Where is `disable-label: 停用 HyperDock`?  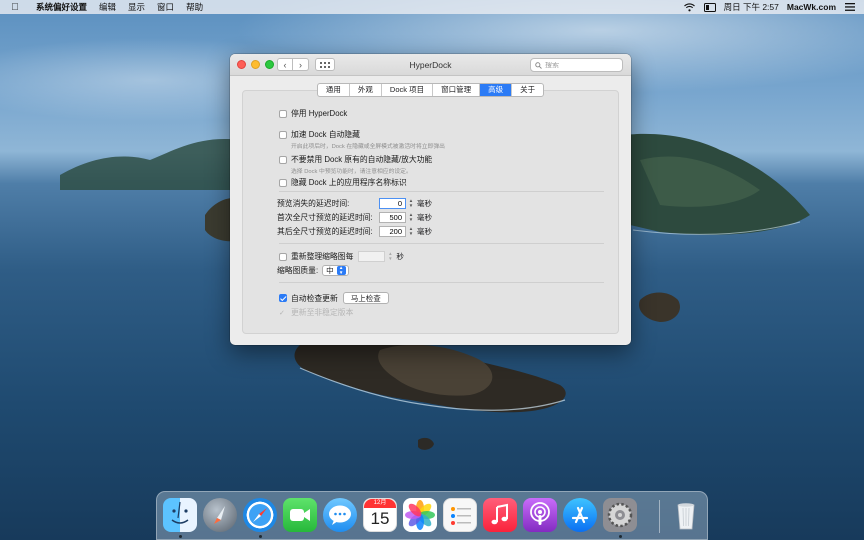 disable-label: 停用 HyperDock is located at coordinates (319, 113).